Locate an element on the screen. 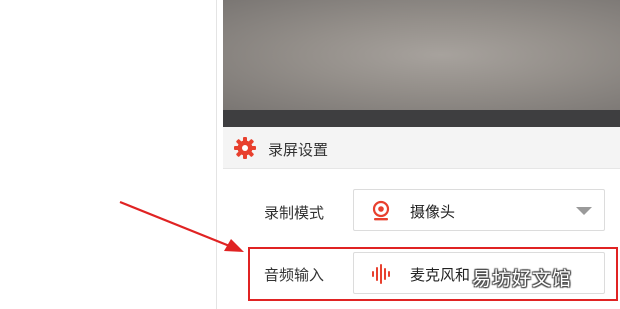 The image size is (620, 309). preview-bottom-bar is located at coordinates (421, 118).